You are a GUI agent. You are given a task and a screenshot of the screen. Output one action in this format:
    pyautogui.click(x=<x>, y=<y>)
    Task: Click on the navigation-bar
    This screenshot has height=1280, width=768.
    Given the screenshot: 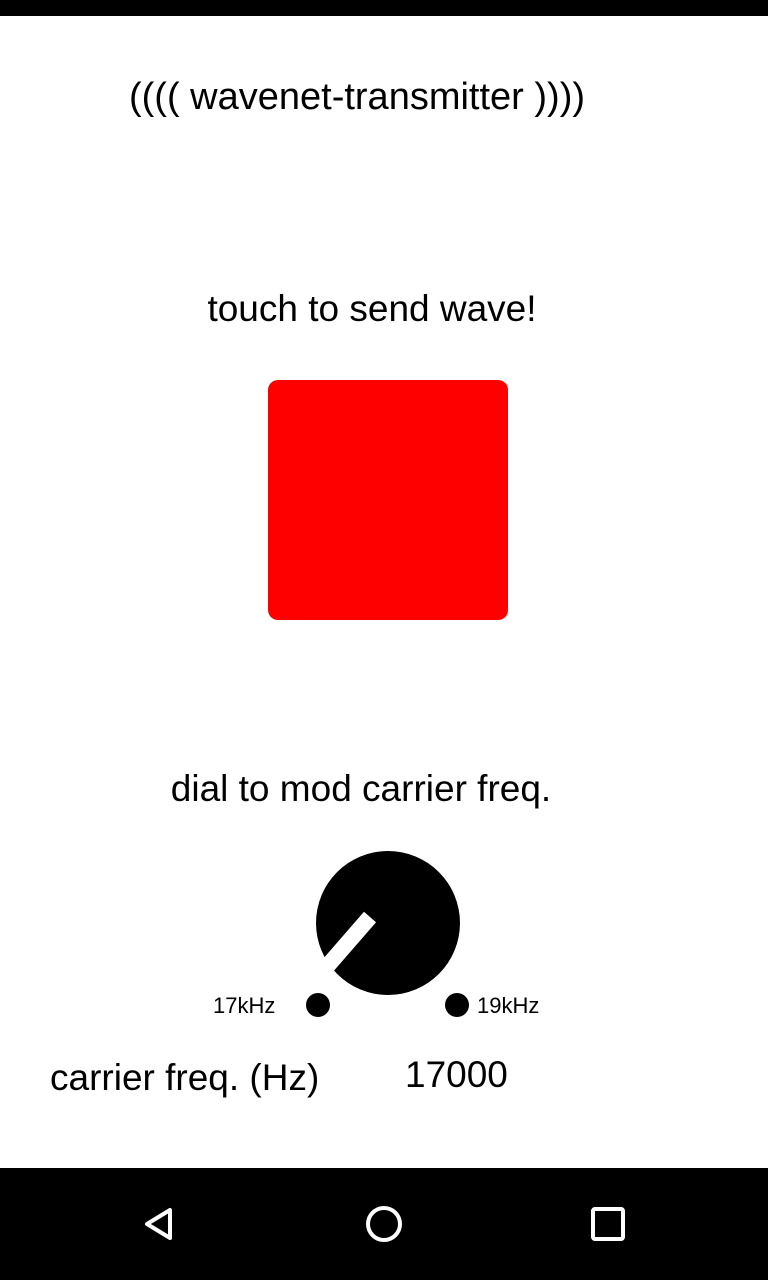 What is the action you would take?
    pyautogui.click(x=384, y=1224)
    